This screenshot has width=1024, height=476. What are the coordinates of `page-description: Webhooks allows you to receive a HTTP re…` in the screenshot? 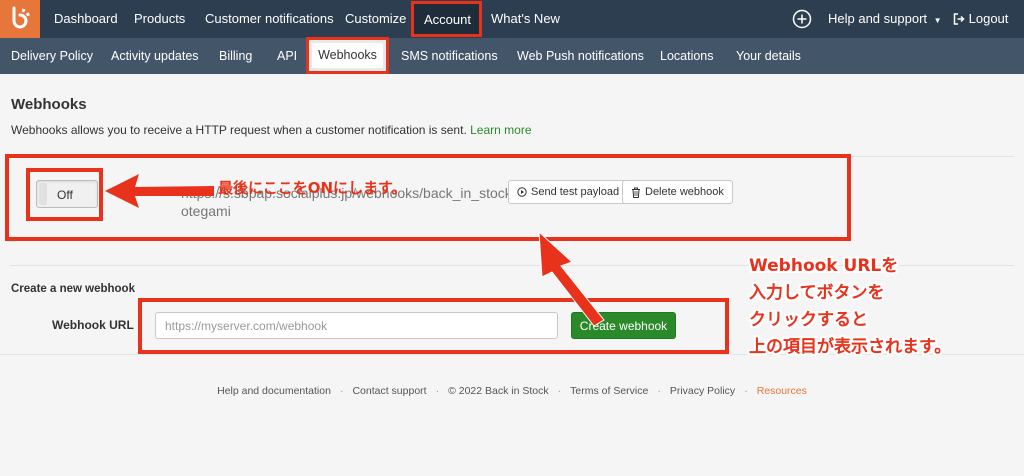 It's located at (271, 130).